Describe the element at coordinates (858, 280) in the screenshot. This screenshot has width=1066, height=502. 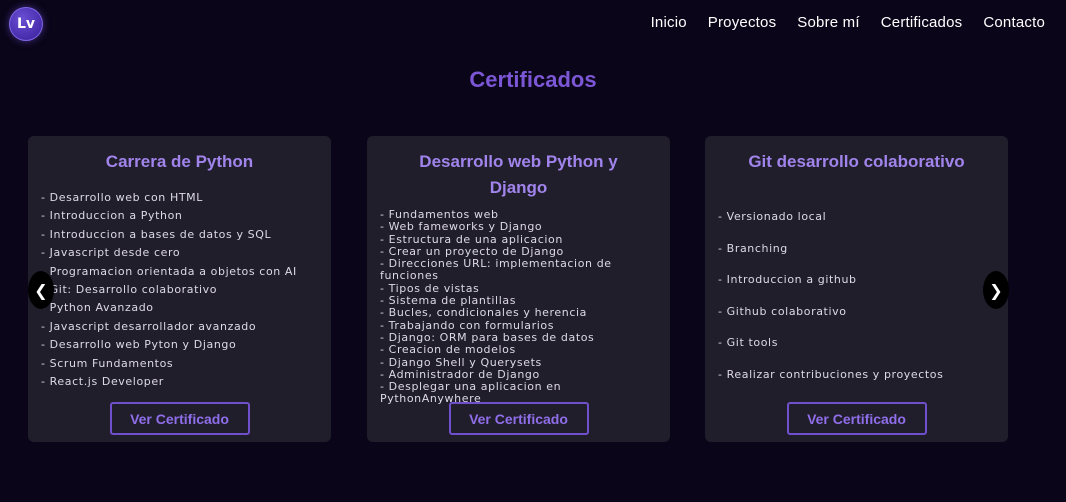
I see `list-item: Introduccion a github` at that location.